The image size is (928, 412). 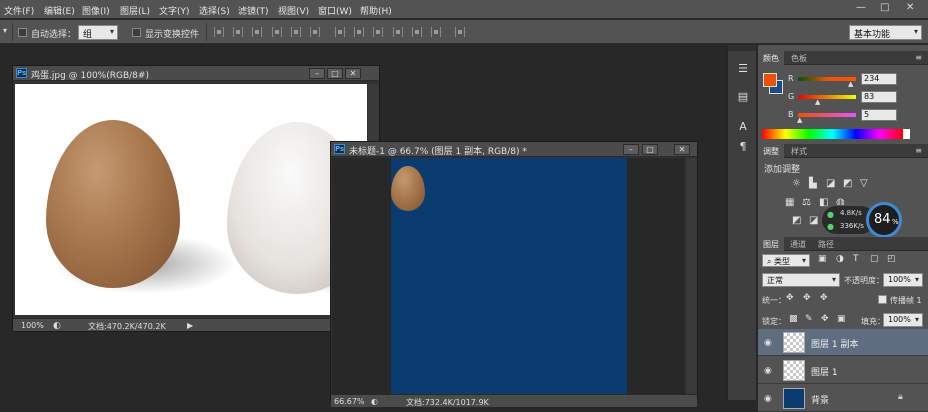 I want to click on workspace-dropdown: 基本功能, so click(x=885, y=32).